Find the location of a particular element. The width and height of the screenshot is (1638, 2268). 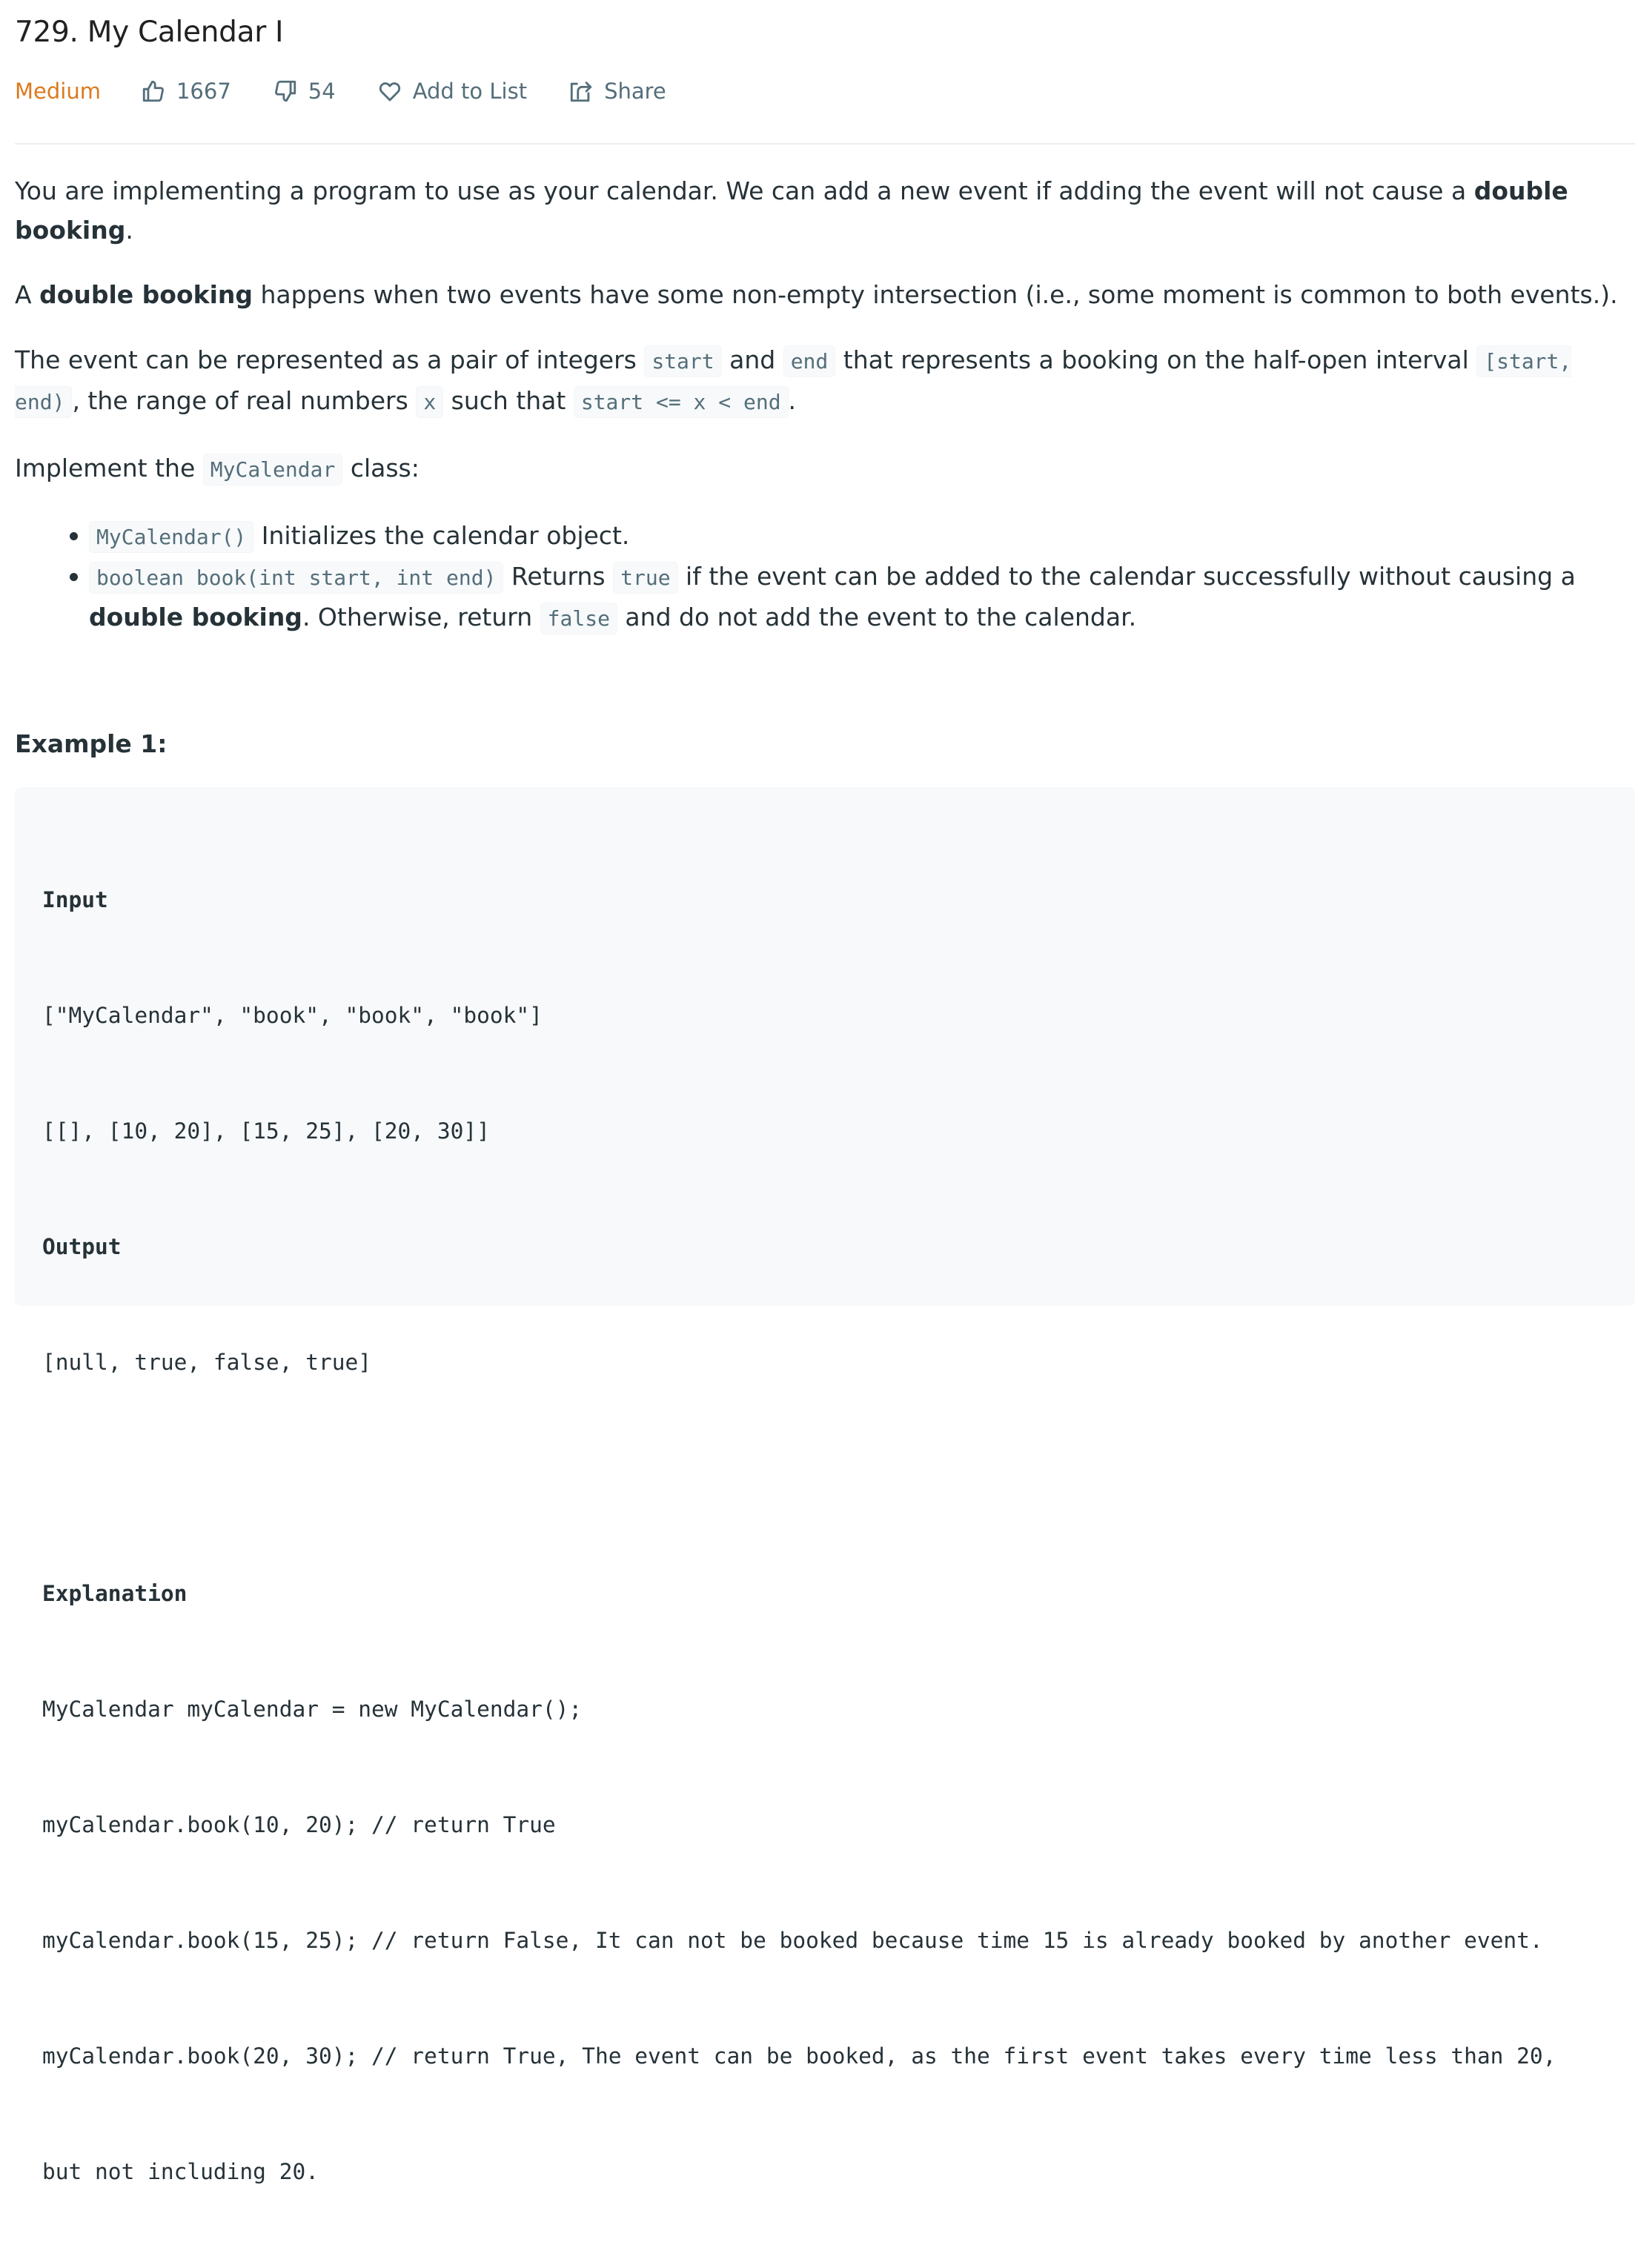

description-paragraph-4: Implement the MyCalendar class: is located at coordinates (825, 469).